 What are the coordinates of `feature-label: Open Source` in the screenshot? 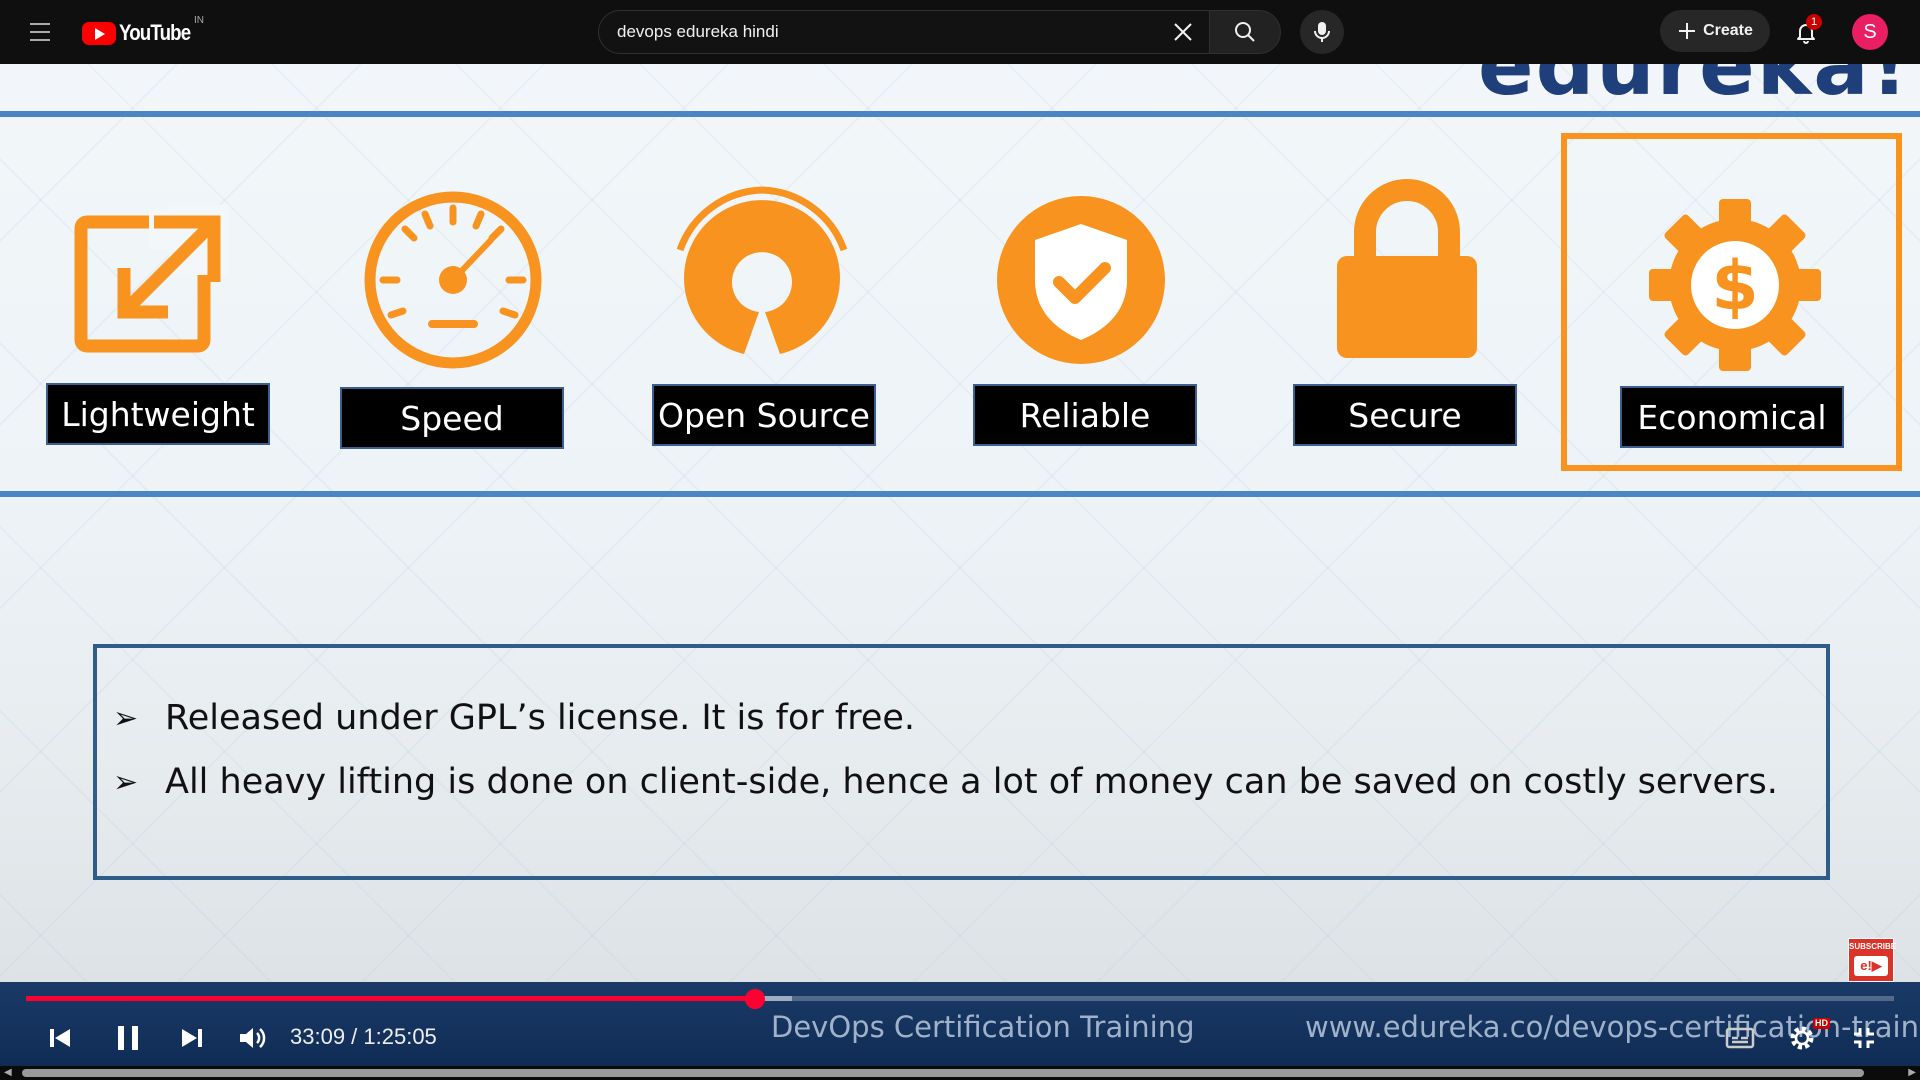 It's located at (764, 415).